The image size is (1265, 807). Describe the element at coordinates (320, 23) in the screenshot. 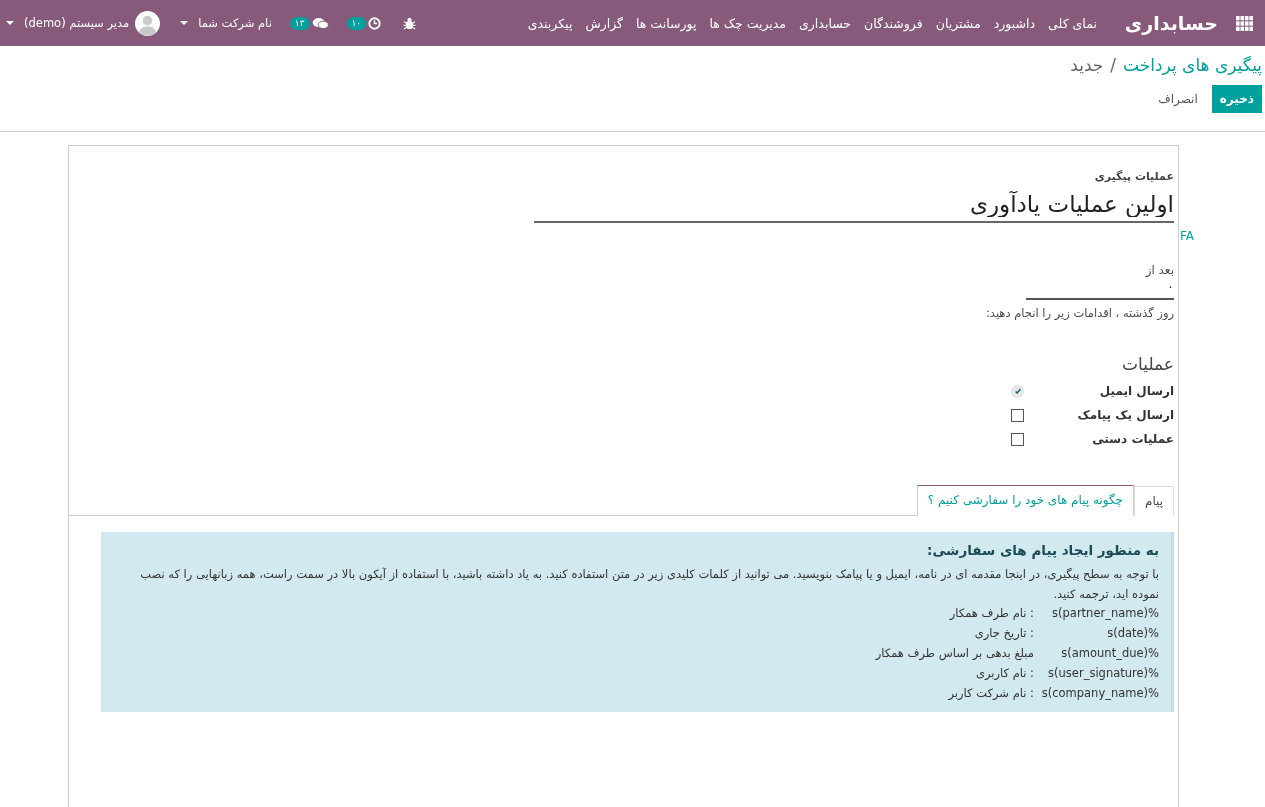

I see `chat-icon` at that location.